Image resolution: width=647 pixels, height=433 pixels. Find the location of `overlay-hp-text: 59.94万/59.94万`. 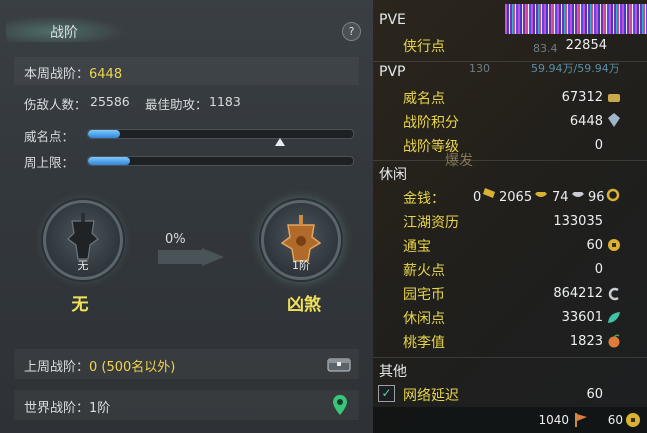

overlay-hp-text: 59.94万/59.94万 is located at coordinates (575, 68).